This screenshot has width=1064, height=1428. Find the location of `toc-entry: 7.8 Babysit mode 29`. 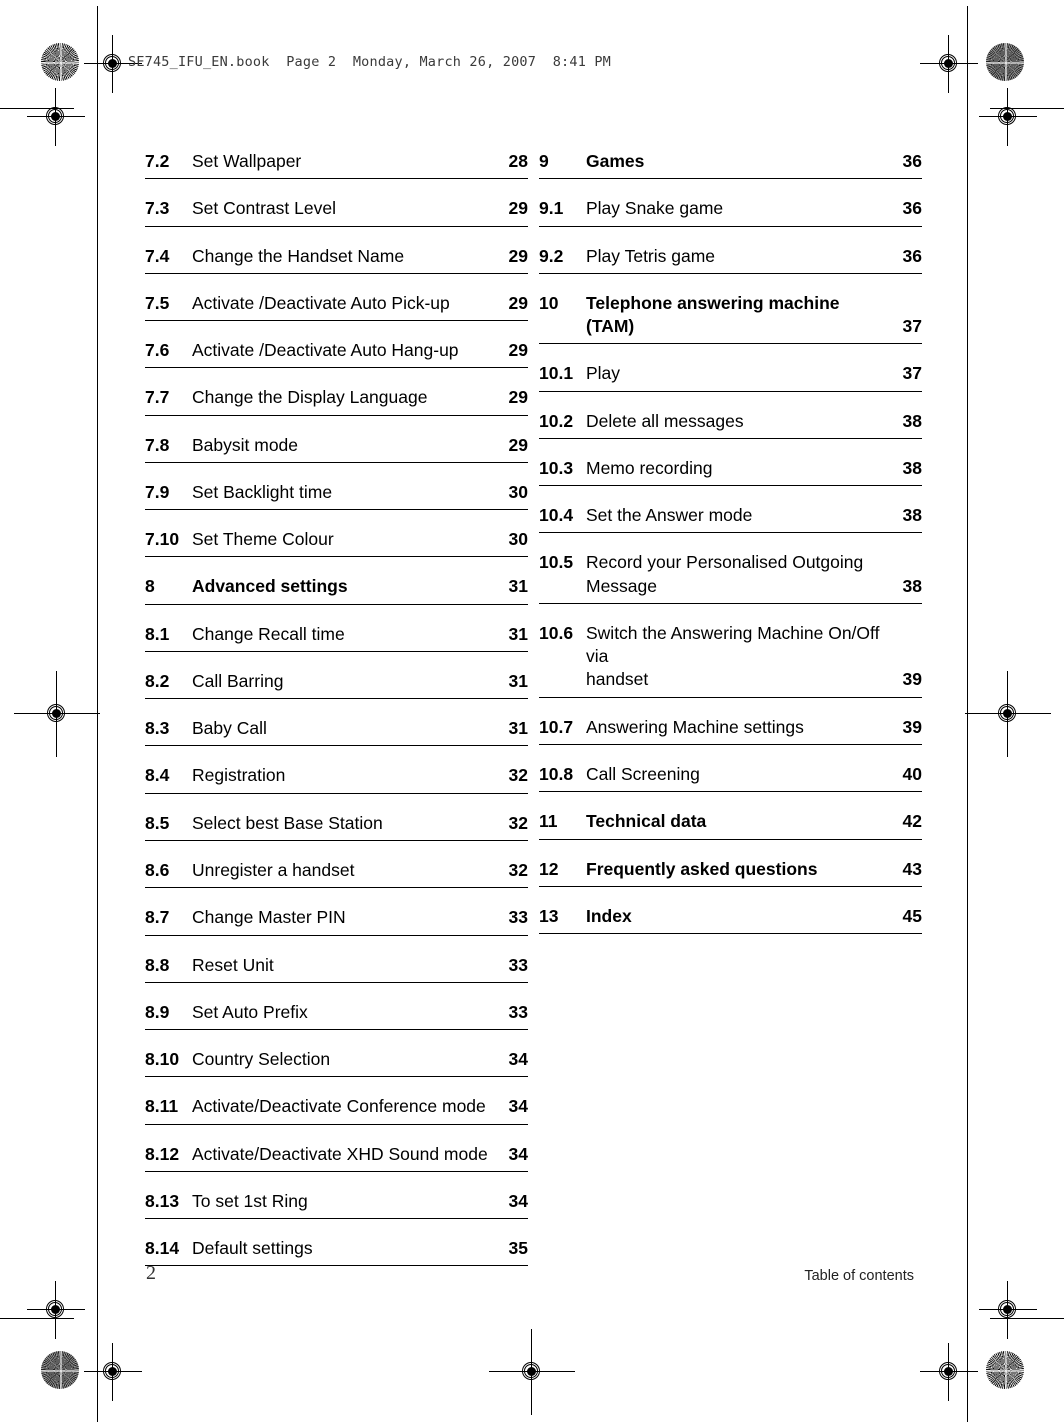

toc-entry: 7.8 Babysit mode 29 is located at coordinates (336, 448).